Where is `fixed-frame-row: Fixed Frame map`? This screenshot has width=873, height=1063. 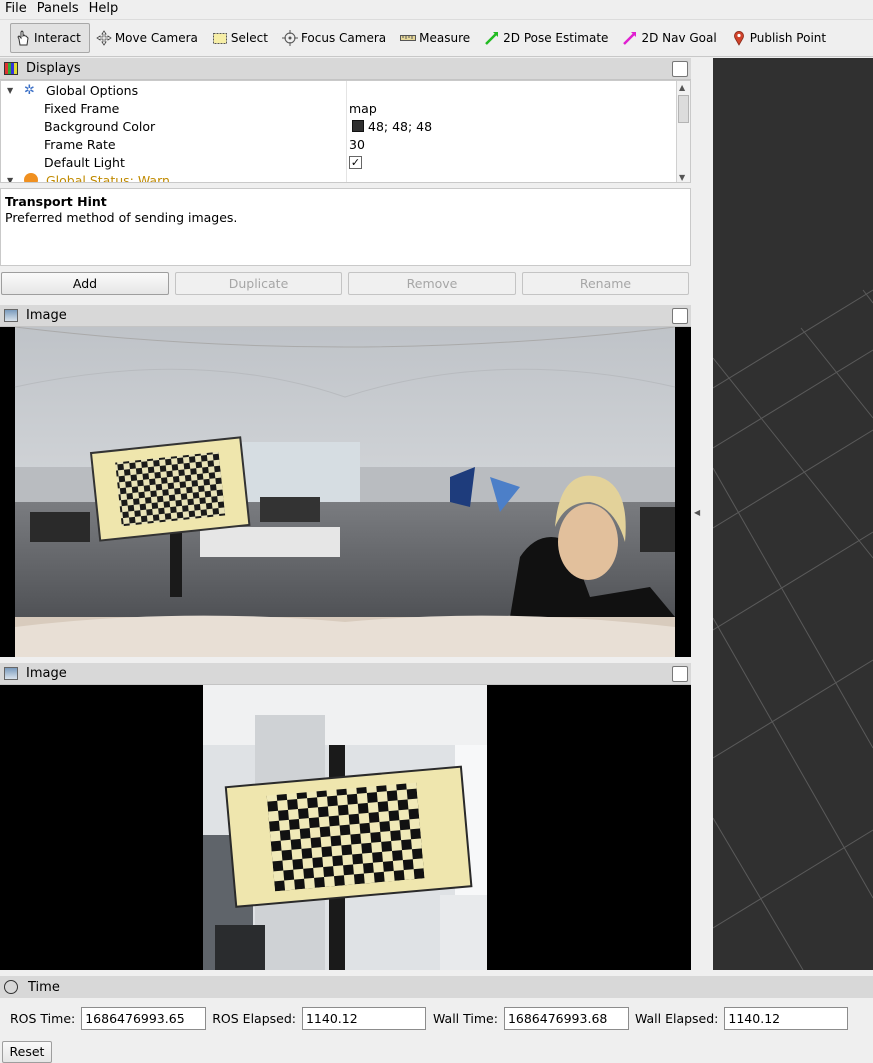
fixed-frame-row: Fixed Frame map is located at coordinates (339, 108).